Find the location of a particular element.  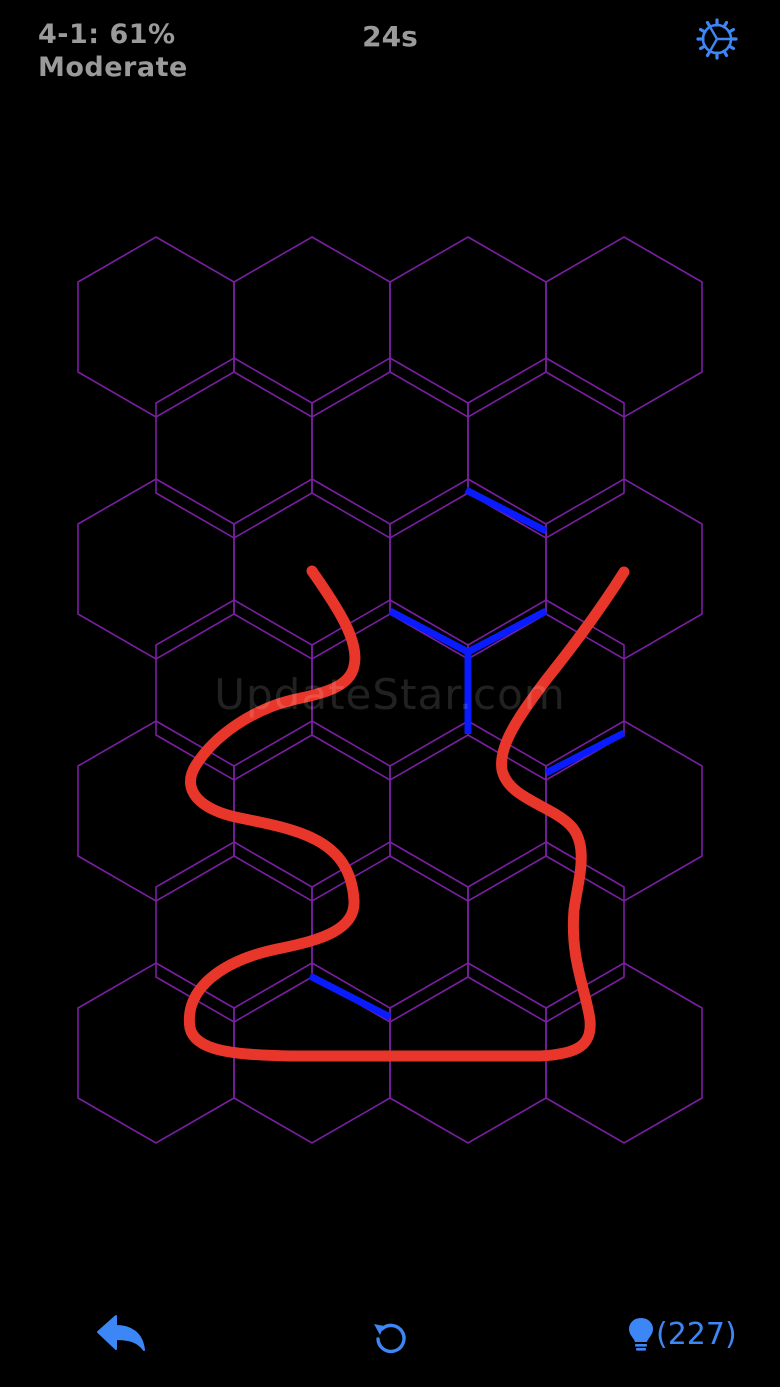

hint-count: (227) is located at coordinates (696, 1334).